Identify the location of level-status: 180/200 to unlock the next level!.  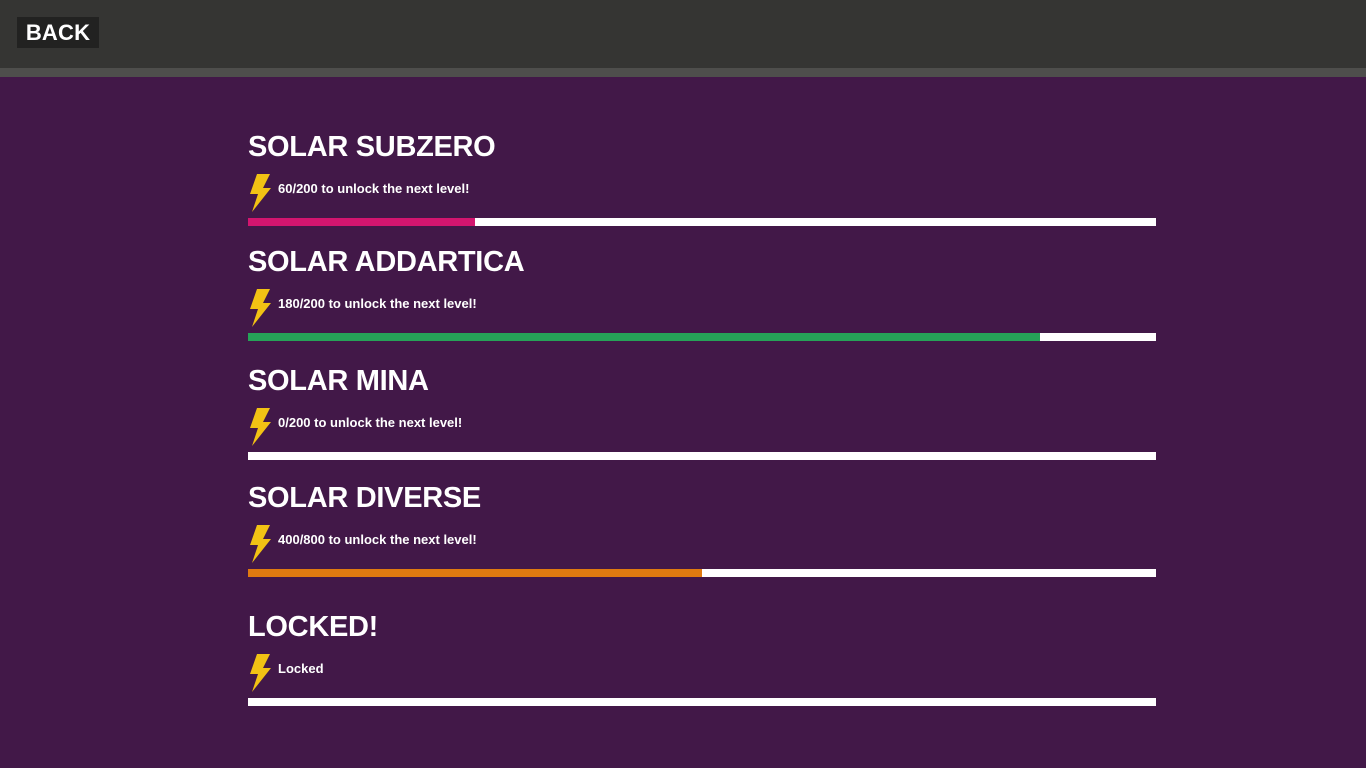
(377, 303).